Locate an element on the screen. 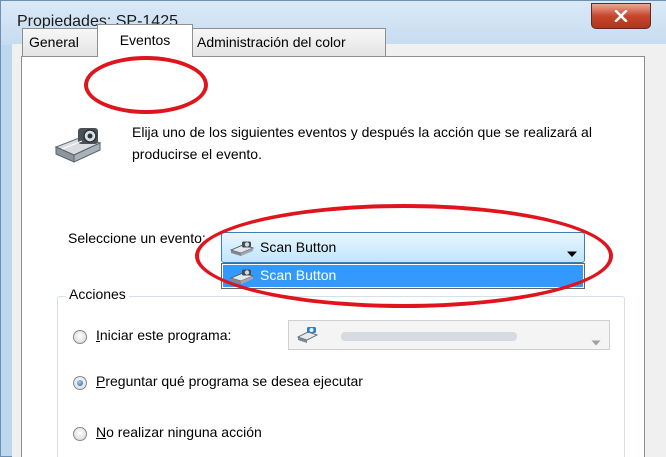 Image resolution: width=666 pixels, height=457 pixels. event-option-label: Scan Button is located at coordinates (298, 275).